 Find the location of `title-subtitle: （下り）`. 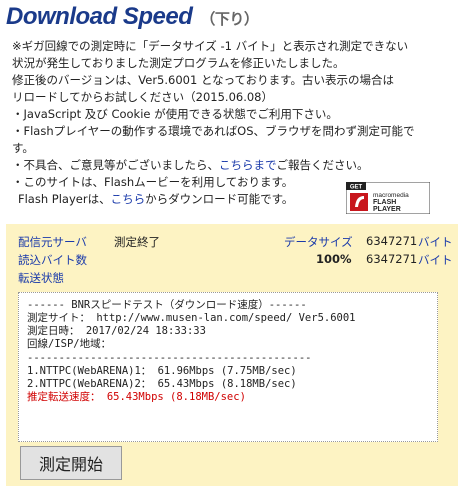

title-subtitle: （下り） is located at coordinates (229, 19).